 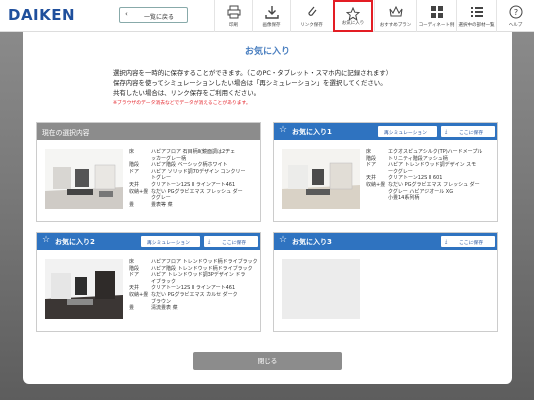 I want to click on selected-materials-button: 選択中の部材一覧, so click(x=476, y=16).